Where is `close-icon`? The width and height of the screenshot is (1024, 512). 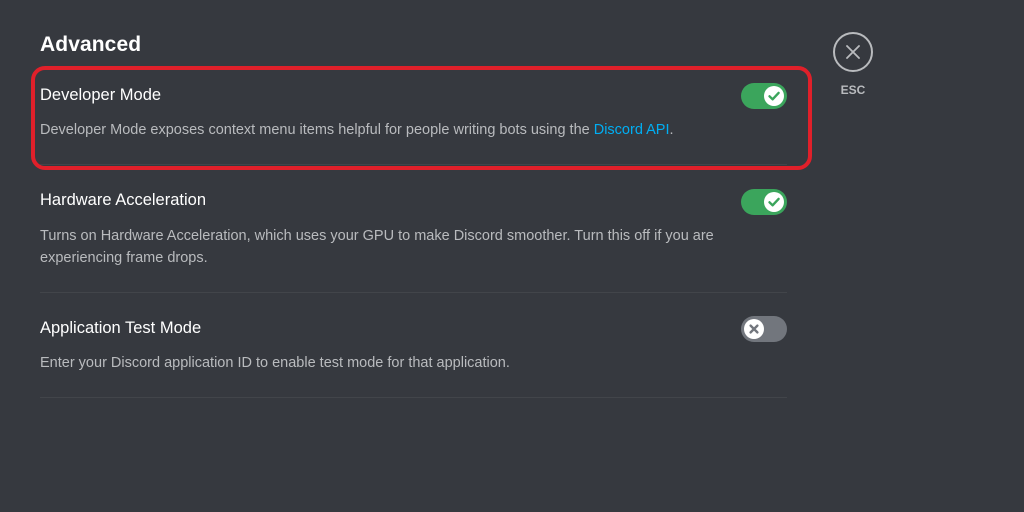 close-icon is located at coordinates (853, 52).